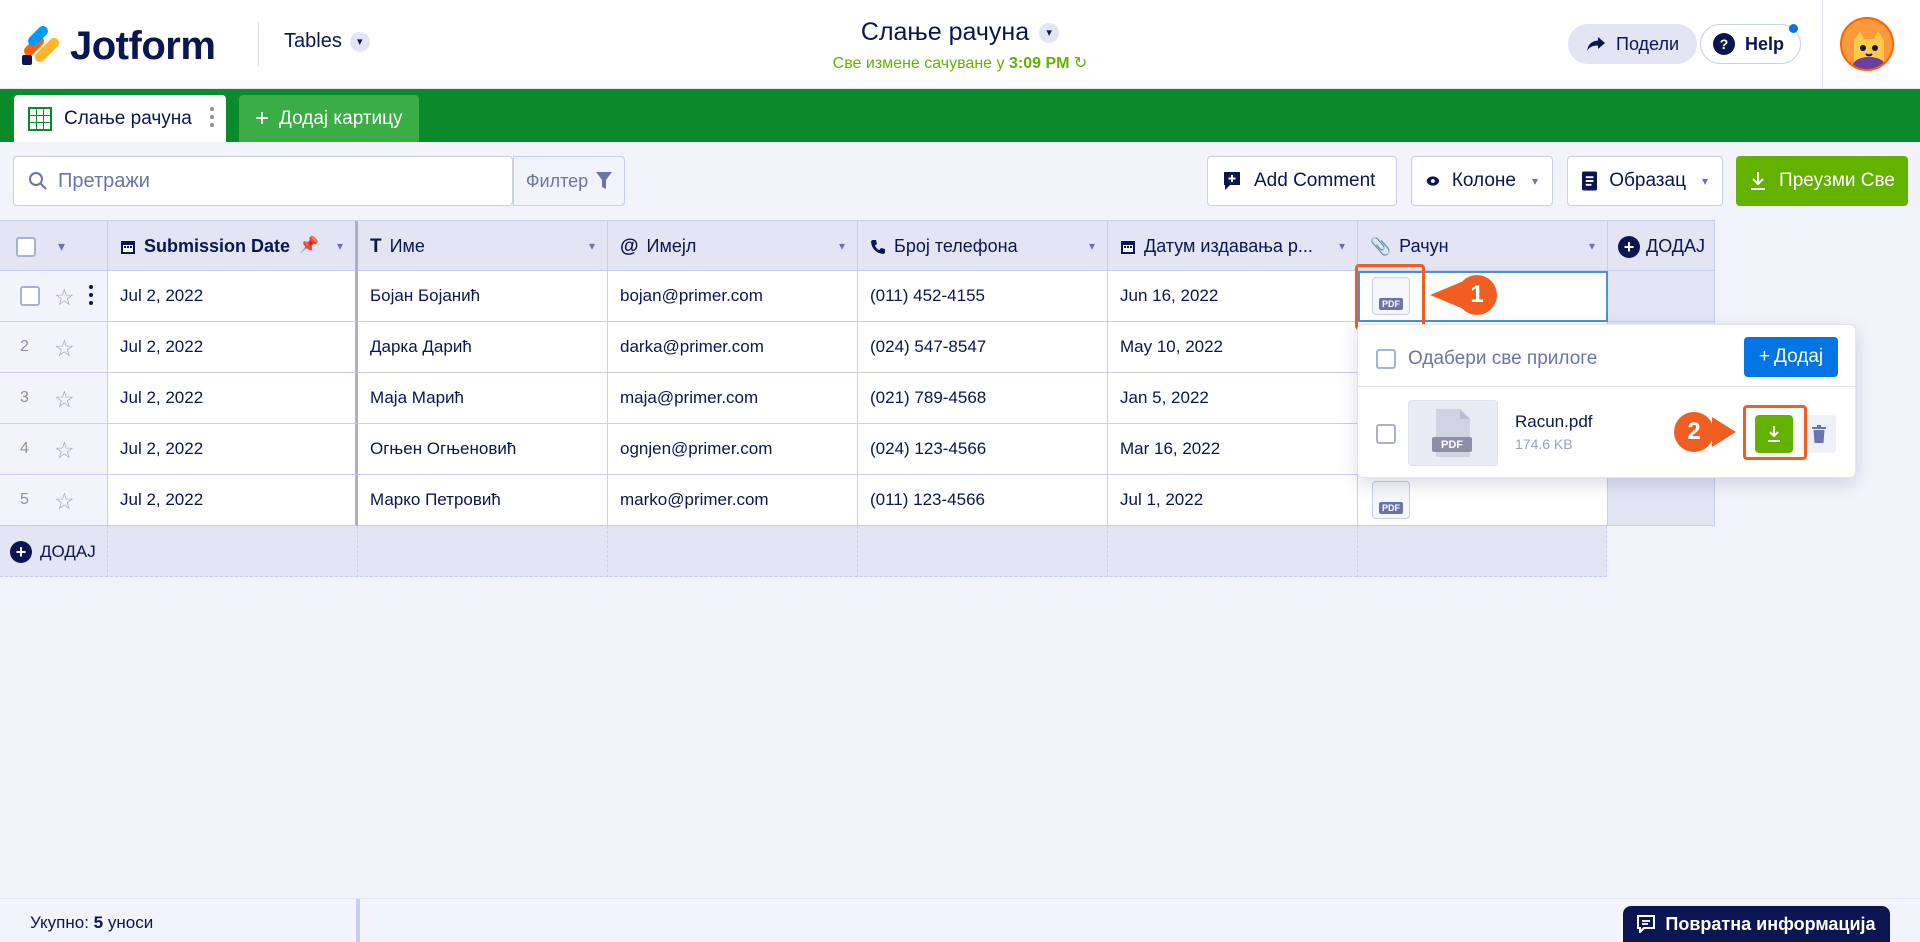  I want to click on add-comment-button: Add Comment, so click(1302, 181).